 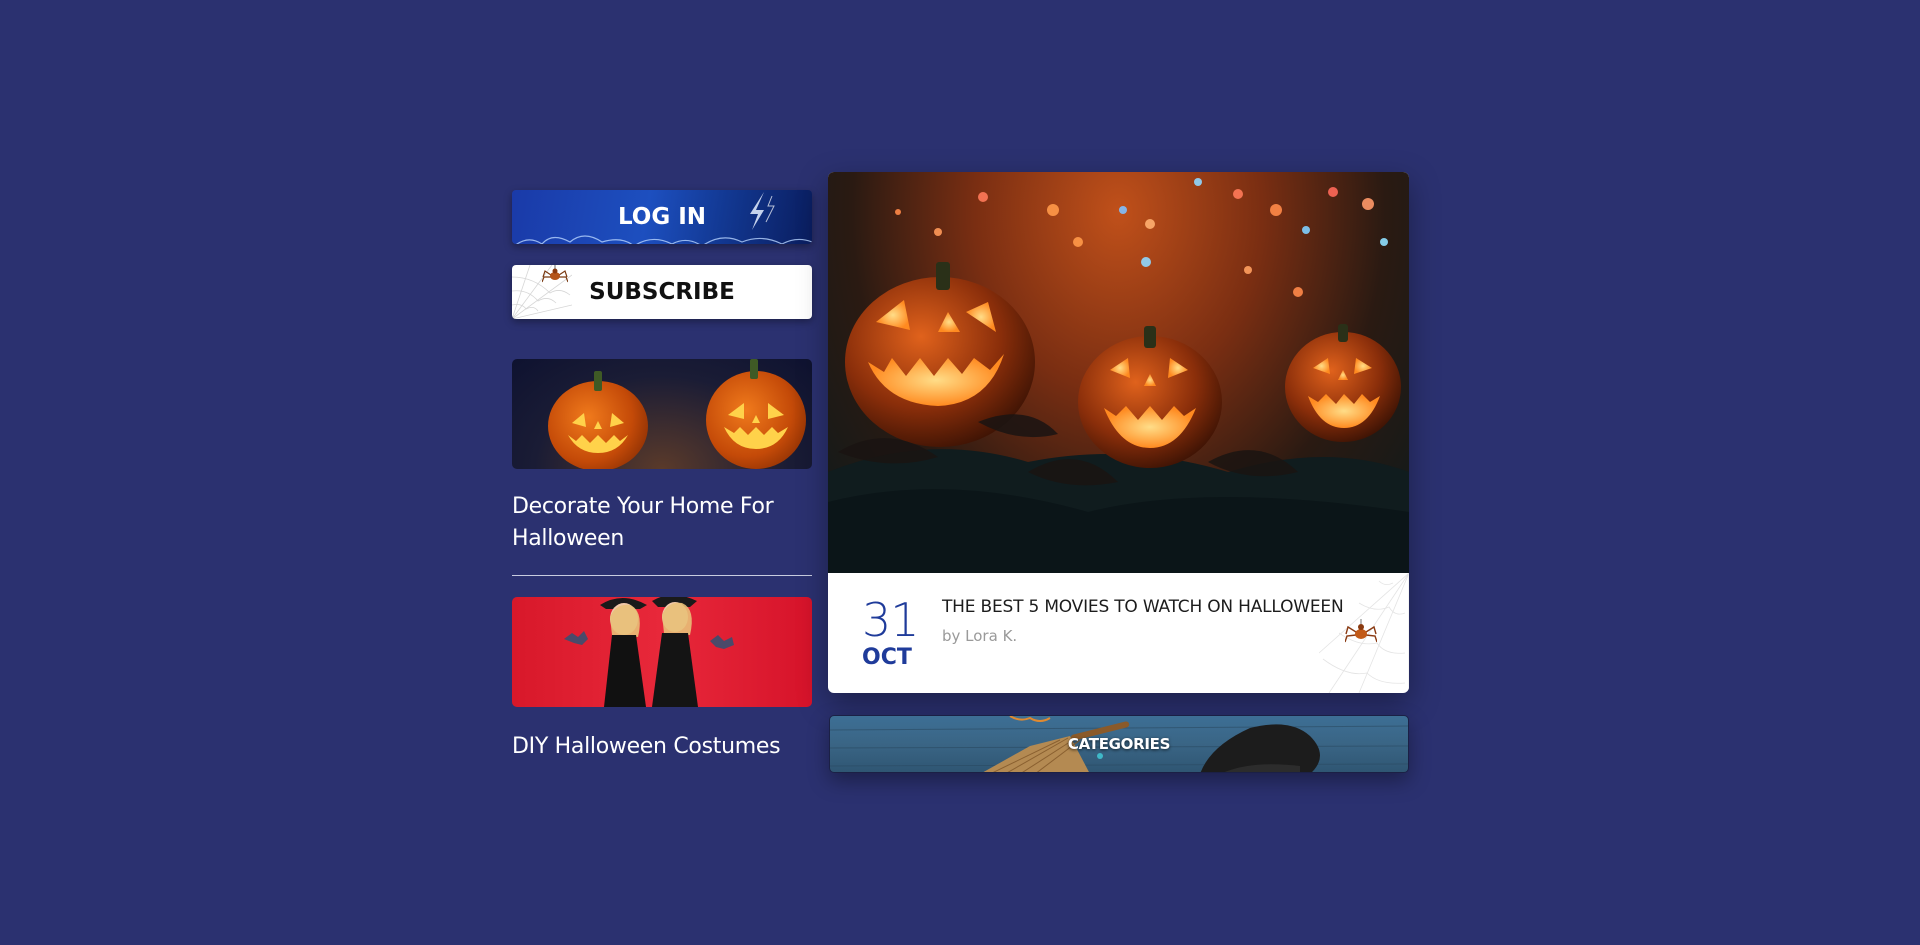 I want to click on decorate-article-image, so click(x=662, y=414).